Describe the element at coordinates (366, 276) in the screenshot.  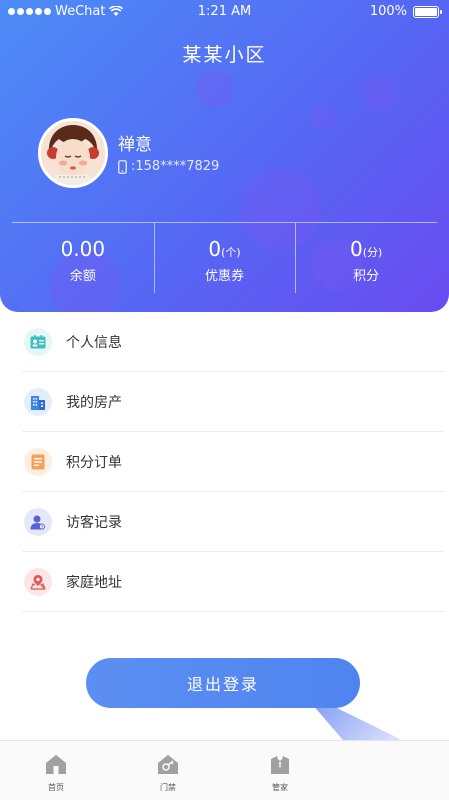
I see `stat-label: 积分` at that location.